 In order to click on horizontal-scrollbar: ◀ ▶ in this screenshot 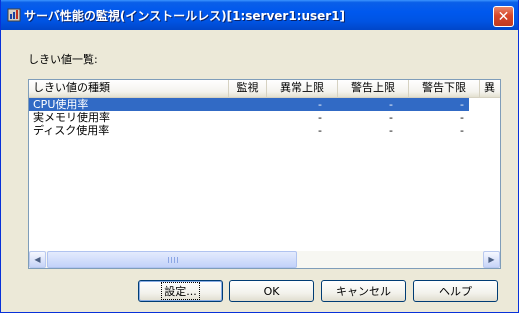, I will do `click(264, 259)`.